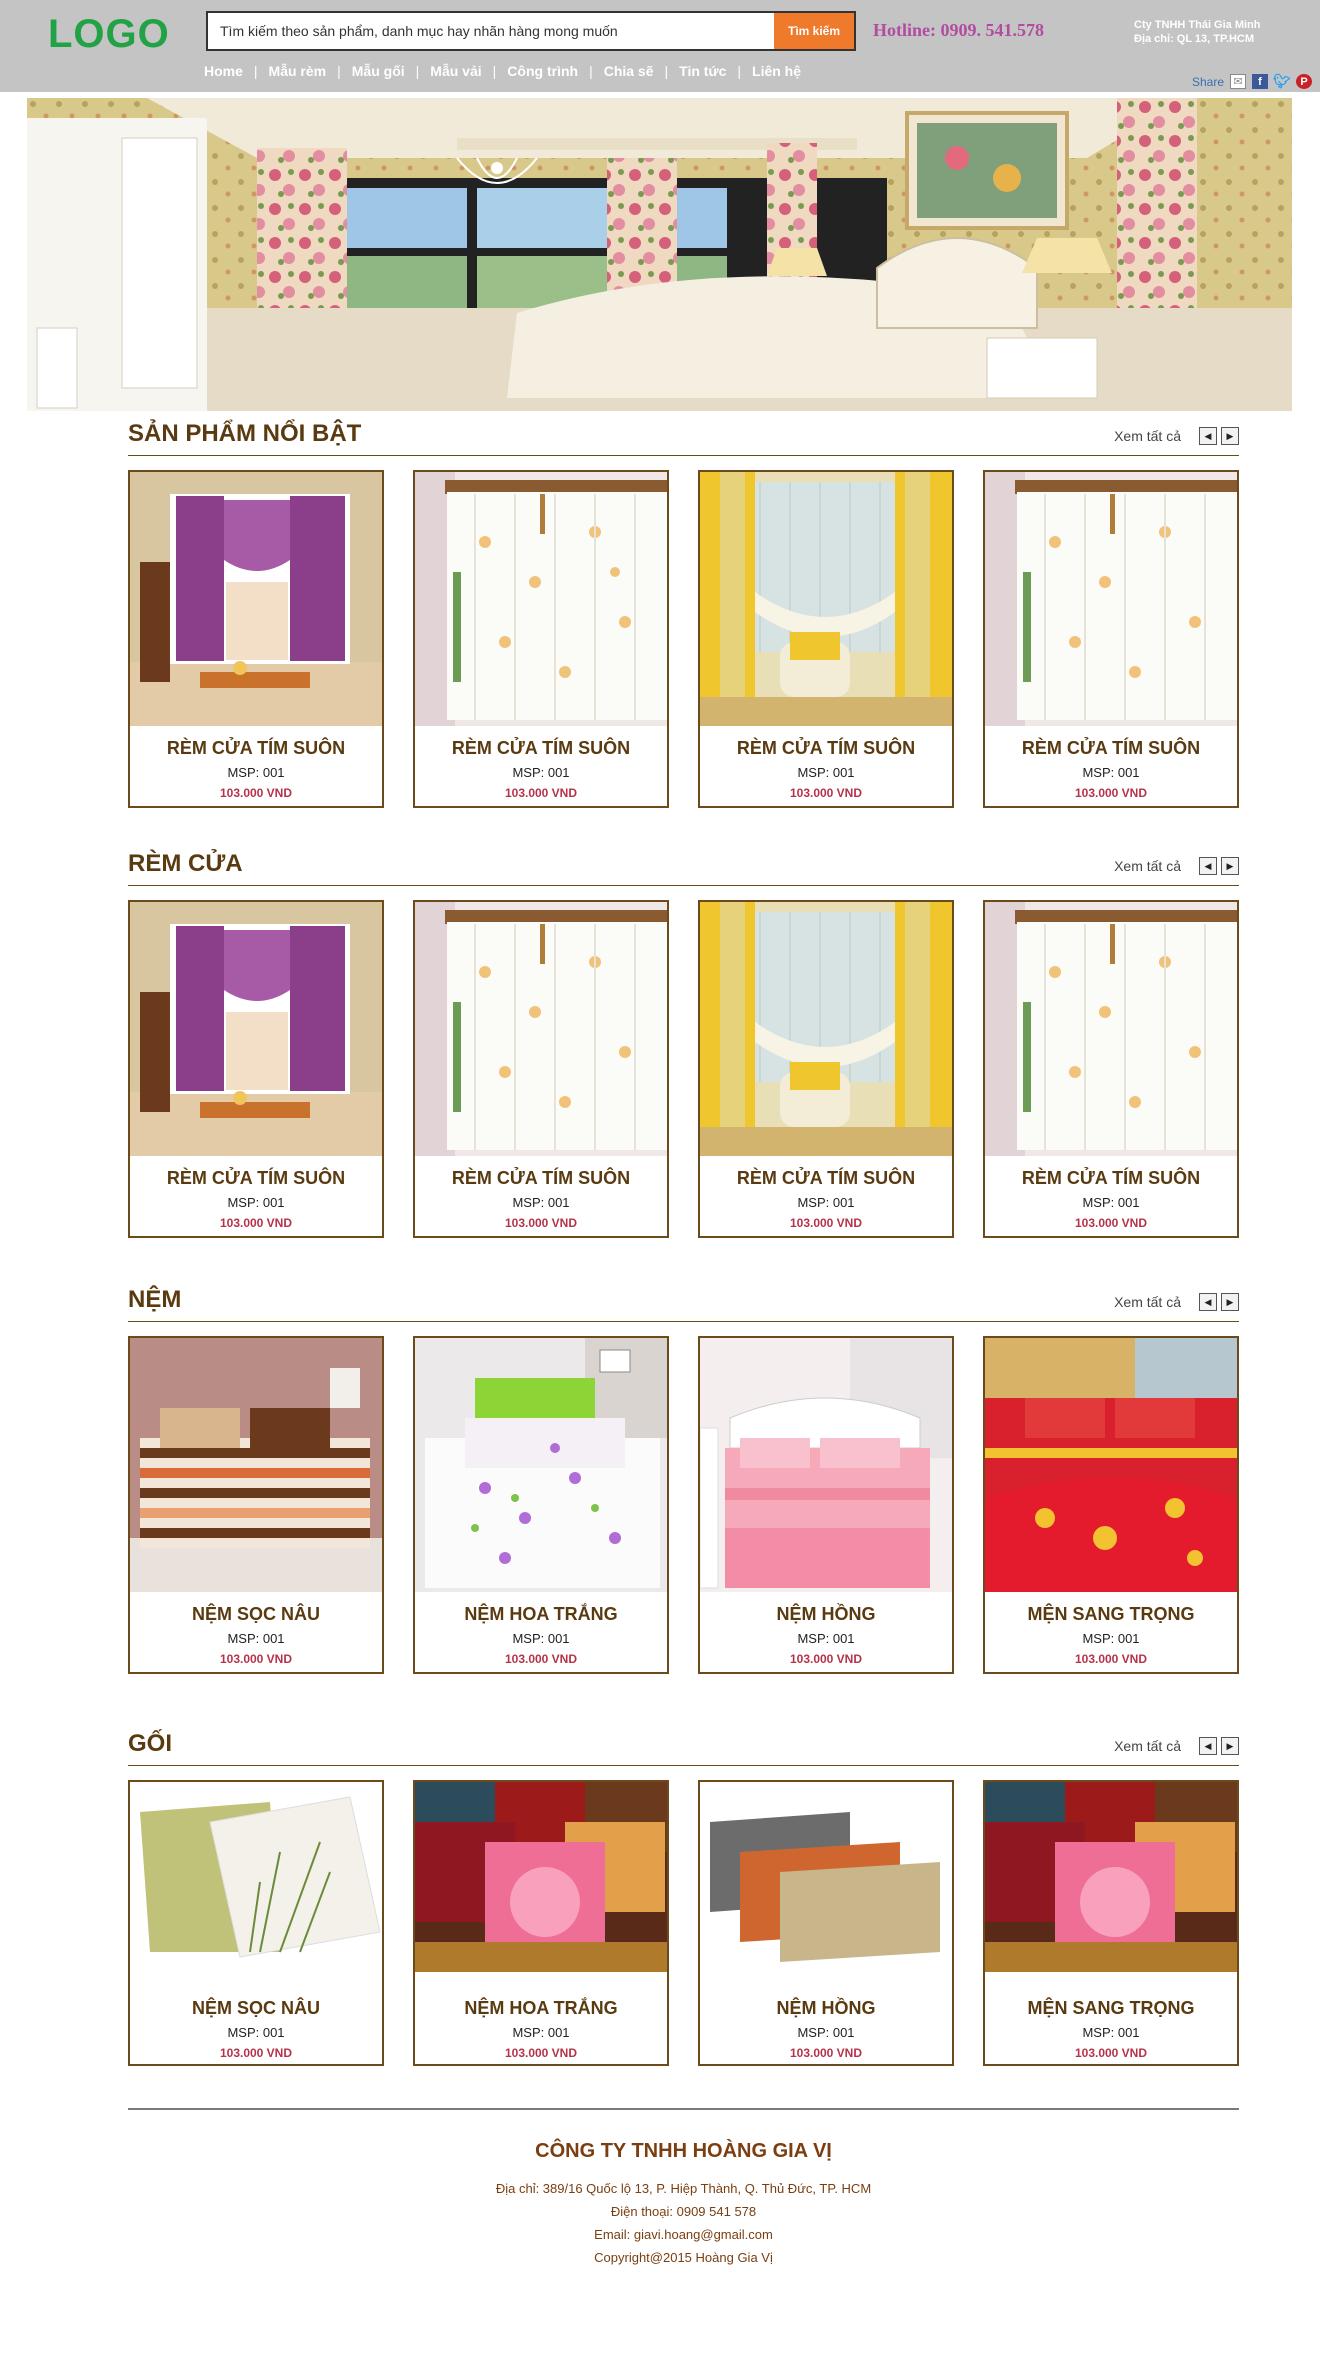  What do you see at coordinates (1304, 81) in the screenshot?
I see `pinterest-icon: P` at bounding box center [1304, 81].